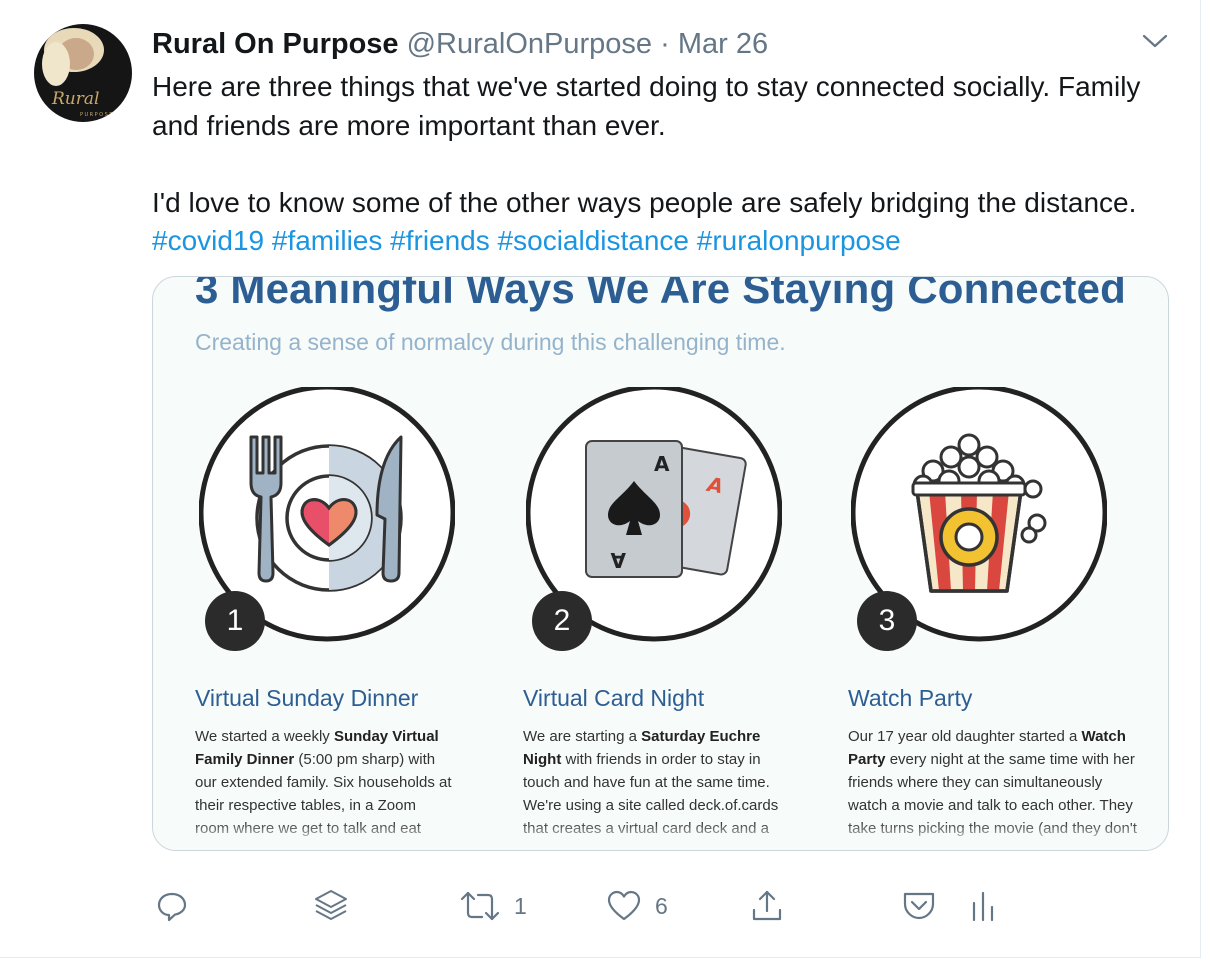  I want to click on number-1: 1, so click(235, 620).